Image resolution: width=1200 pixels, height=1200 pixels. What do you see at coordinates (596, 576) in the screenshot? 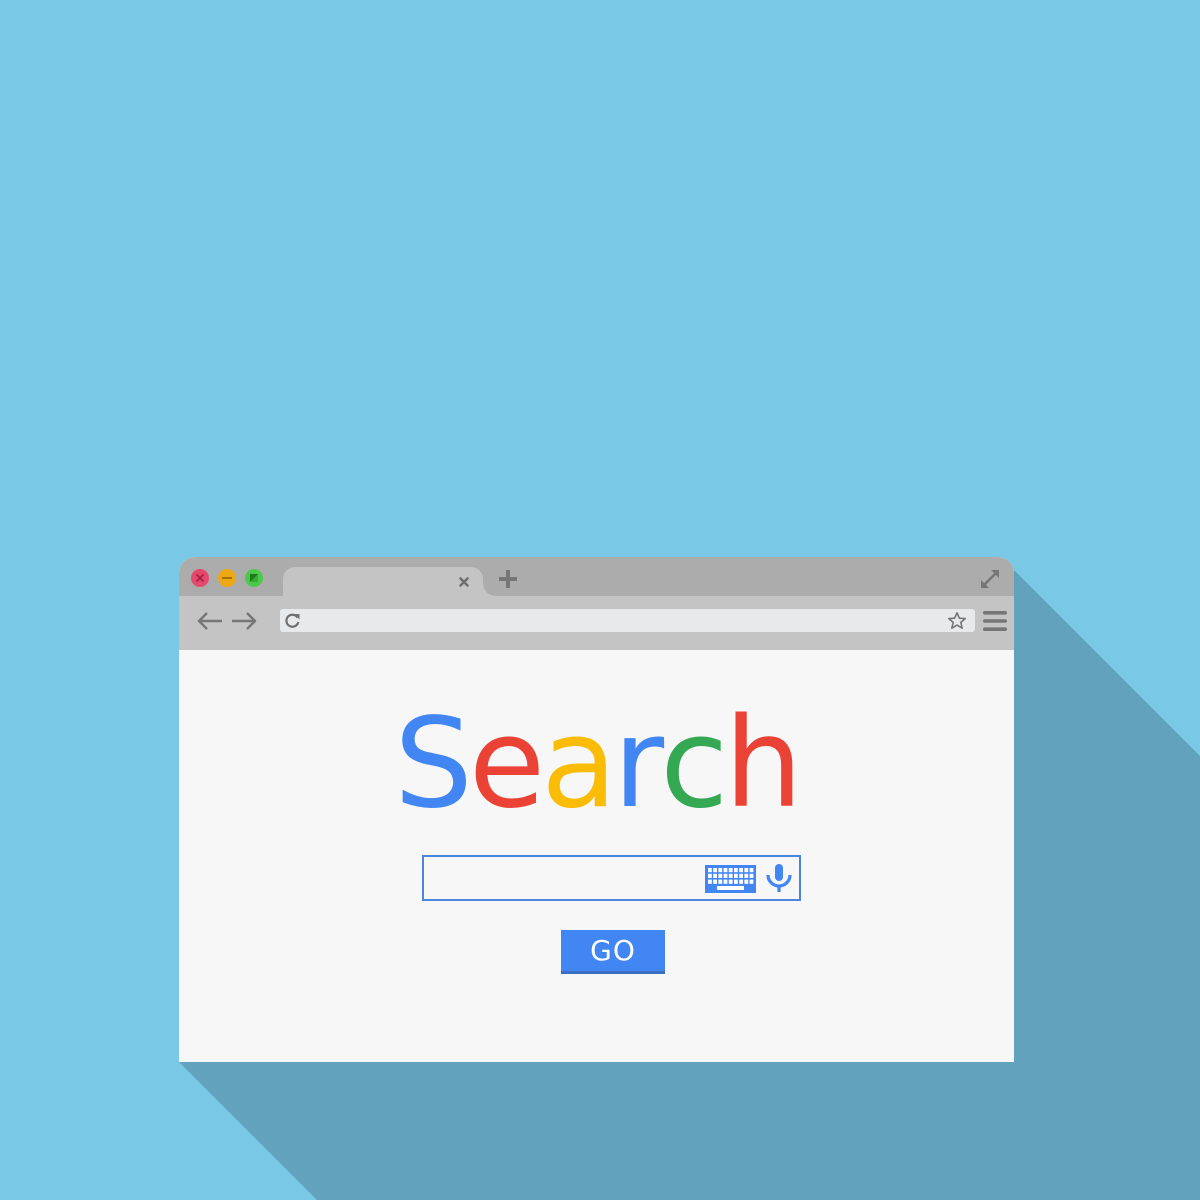
I see `tab-bar` at bounding box center [596, 576].